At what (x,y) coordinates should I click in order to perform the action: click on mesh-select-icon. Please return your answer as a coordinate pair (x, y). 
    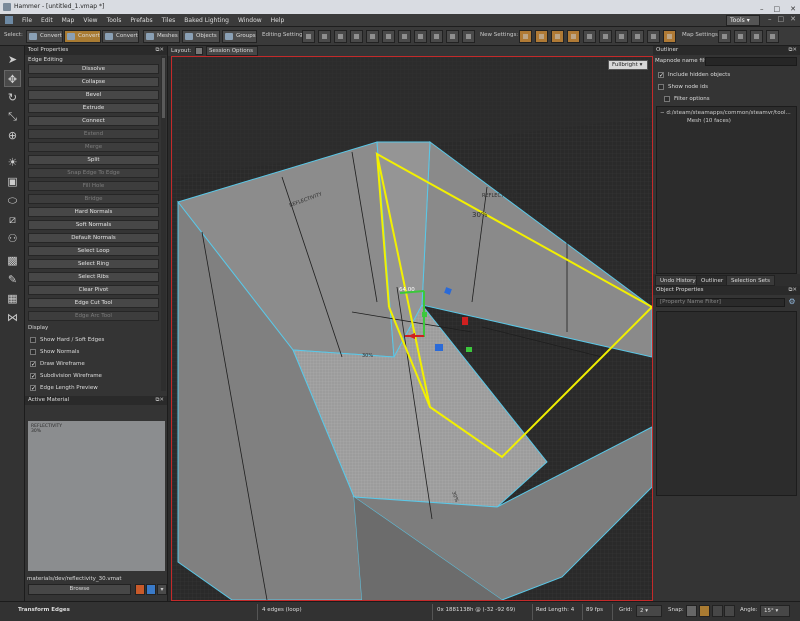
    Looking at the image, I should click on (372, 36).